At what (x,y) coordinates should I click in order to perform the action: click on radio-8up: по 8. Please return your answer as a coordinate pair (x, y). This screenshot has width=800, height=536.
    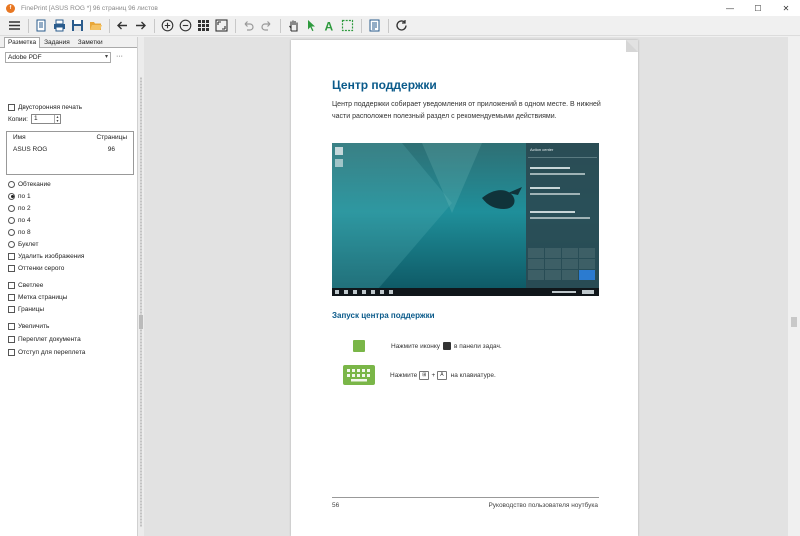
    Looking at the image, I should click on (46, 232).